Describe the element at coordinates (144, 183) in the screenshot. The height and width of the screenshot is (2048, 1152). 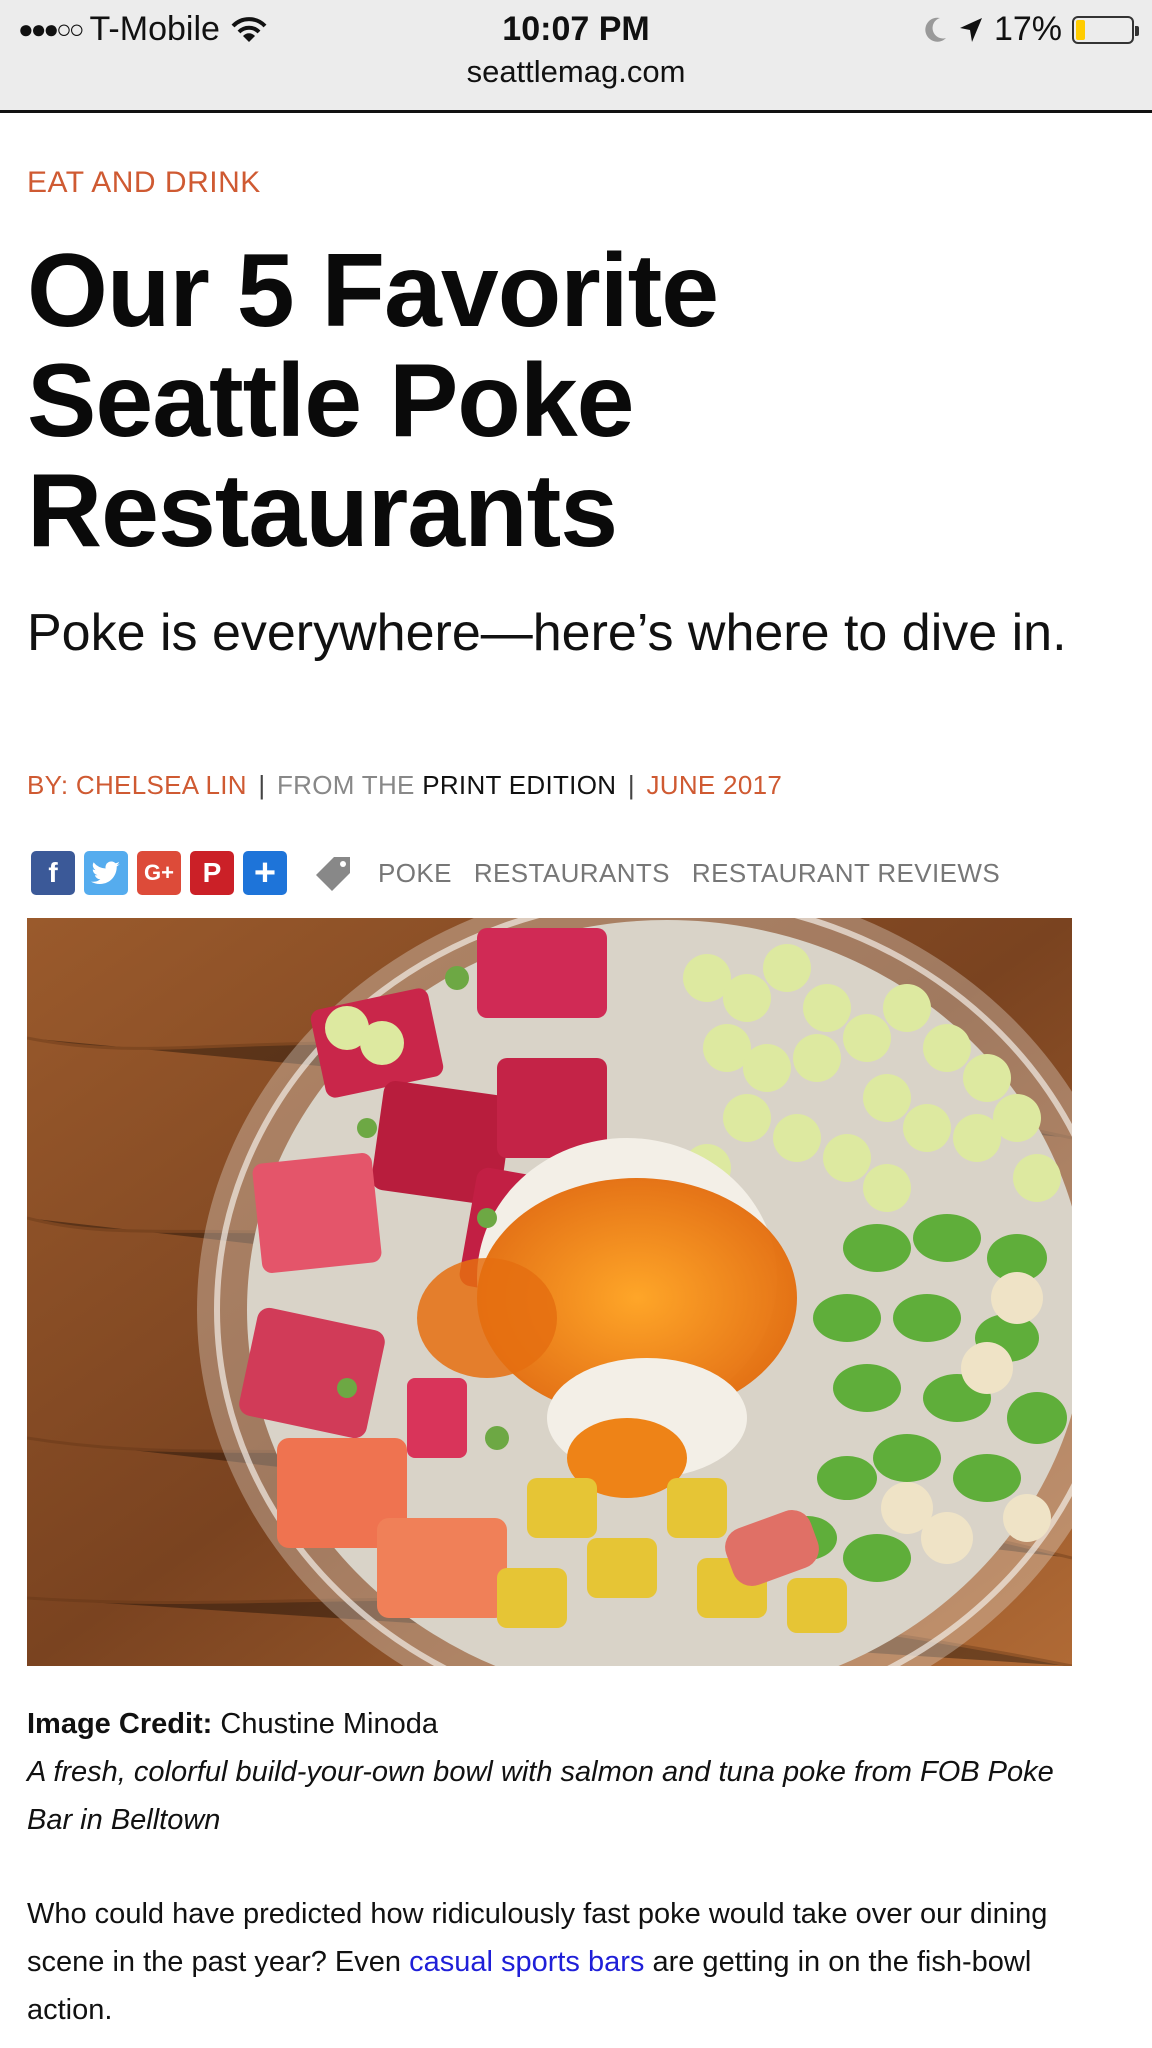
I see `article-category: EAT AND DRINK` at that location.